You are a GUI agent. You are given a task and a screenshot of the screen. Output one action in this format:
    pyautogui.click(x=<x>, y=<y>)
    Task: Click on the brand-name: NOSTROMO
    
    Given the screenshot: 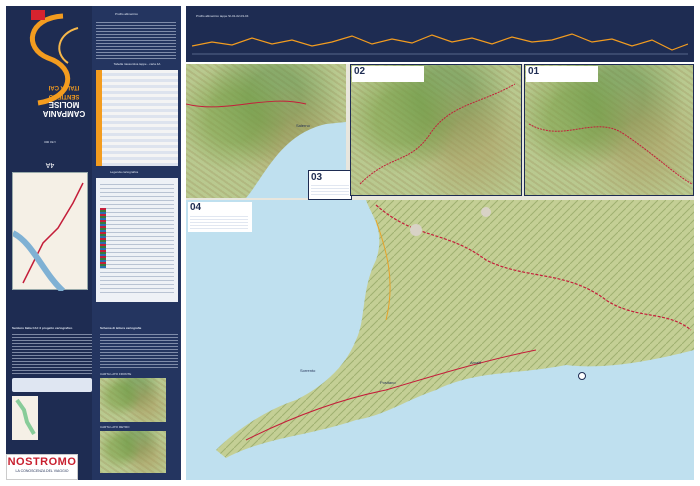 What is the action you would take?
    pyautogui.click(x=42, y=462)
    